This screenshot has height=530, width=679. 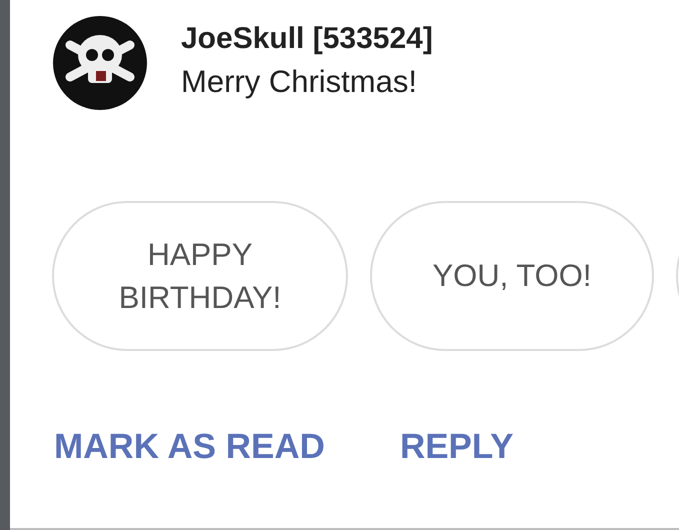 I want to click on message-text: Merry Christmas!, so click(x=299, y=82).